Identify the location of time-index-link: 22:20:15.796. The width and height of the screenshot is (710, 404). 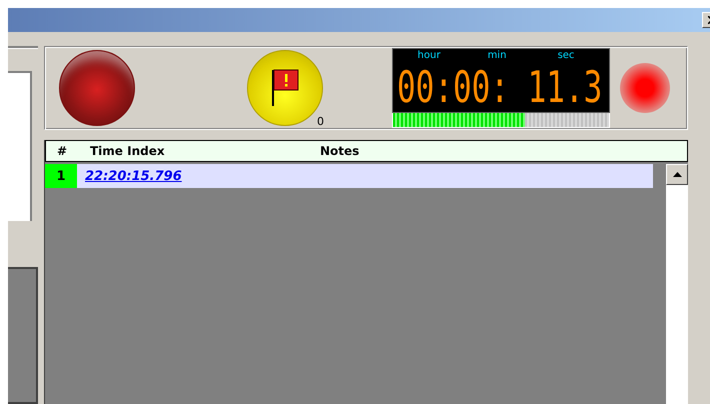
(133, 176).